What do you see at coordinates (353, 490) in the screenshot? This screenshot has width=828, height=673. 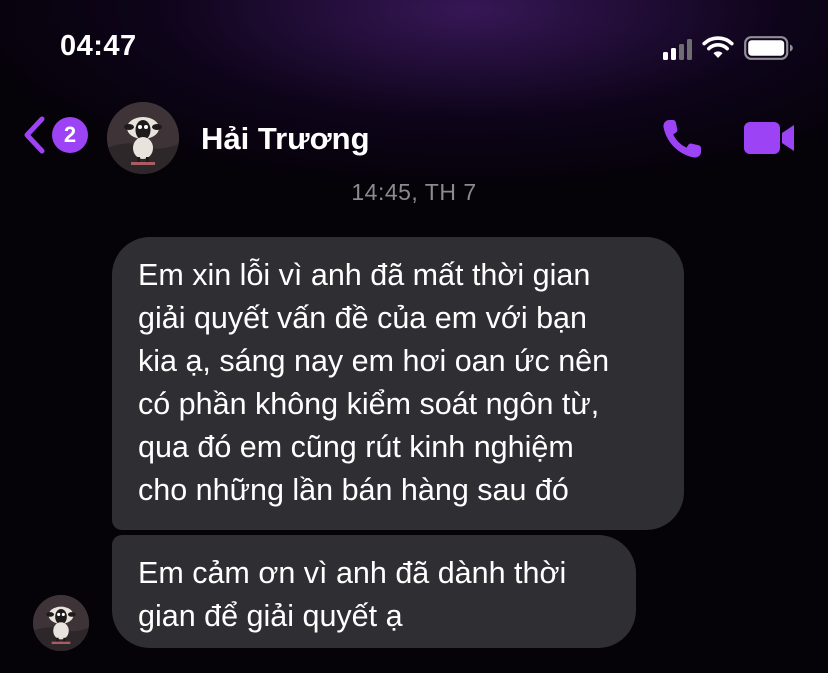 I see `message-line: cho những lần bán hàng sau đó` at bounding box center [353, 490].